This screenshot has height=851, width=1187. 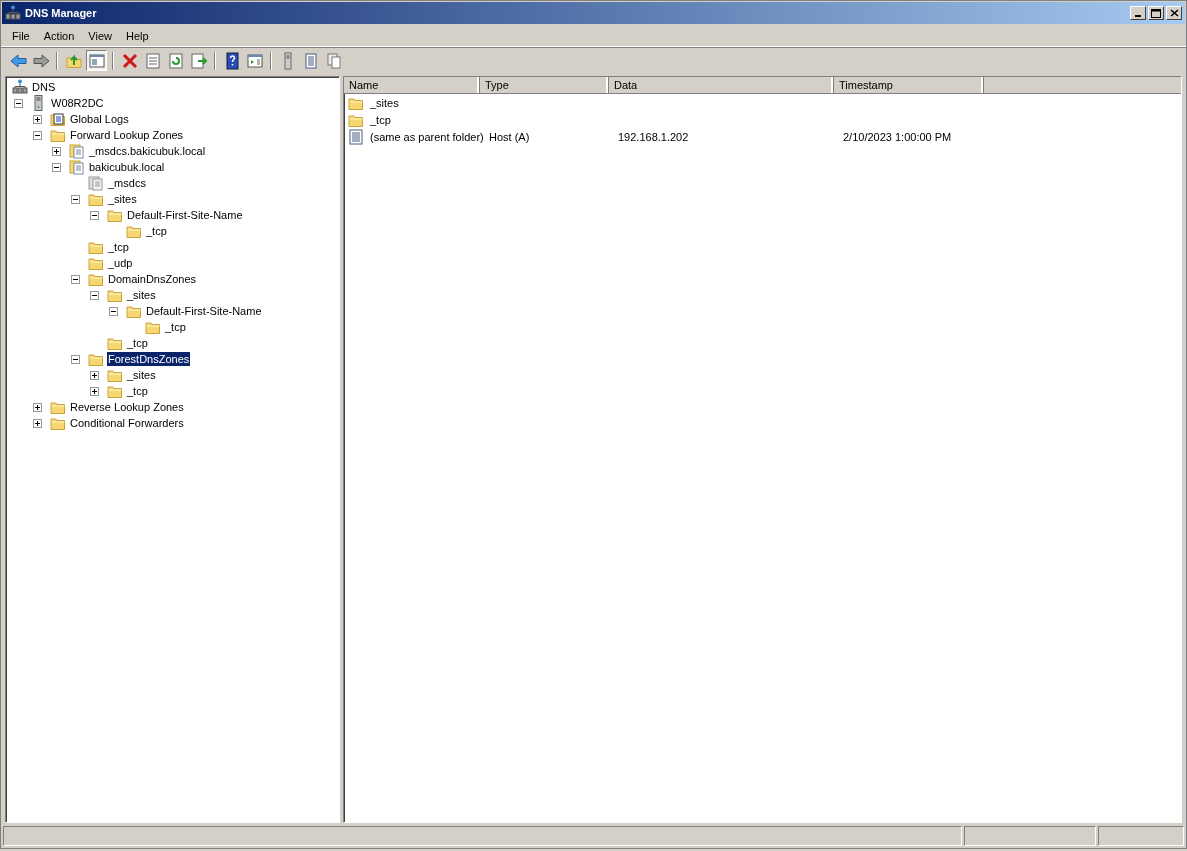 What do you see at coordinates (17, 60) in the screenshot?
I see `back-arrow-icon` at bounding box center [17, 60].